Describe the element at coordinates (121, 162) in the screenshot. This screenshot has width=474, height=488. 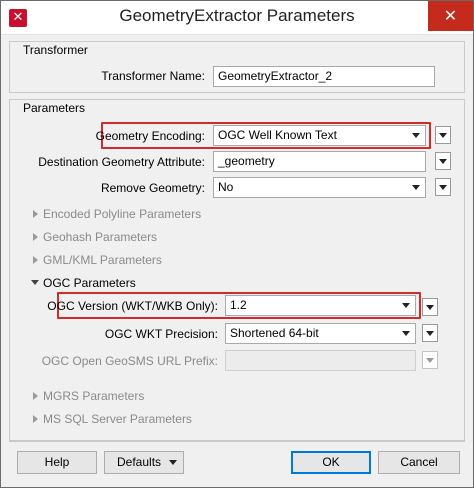
I see `destination-attribute-label: Destination Geometry Attribute:` at that location.